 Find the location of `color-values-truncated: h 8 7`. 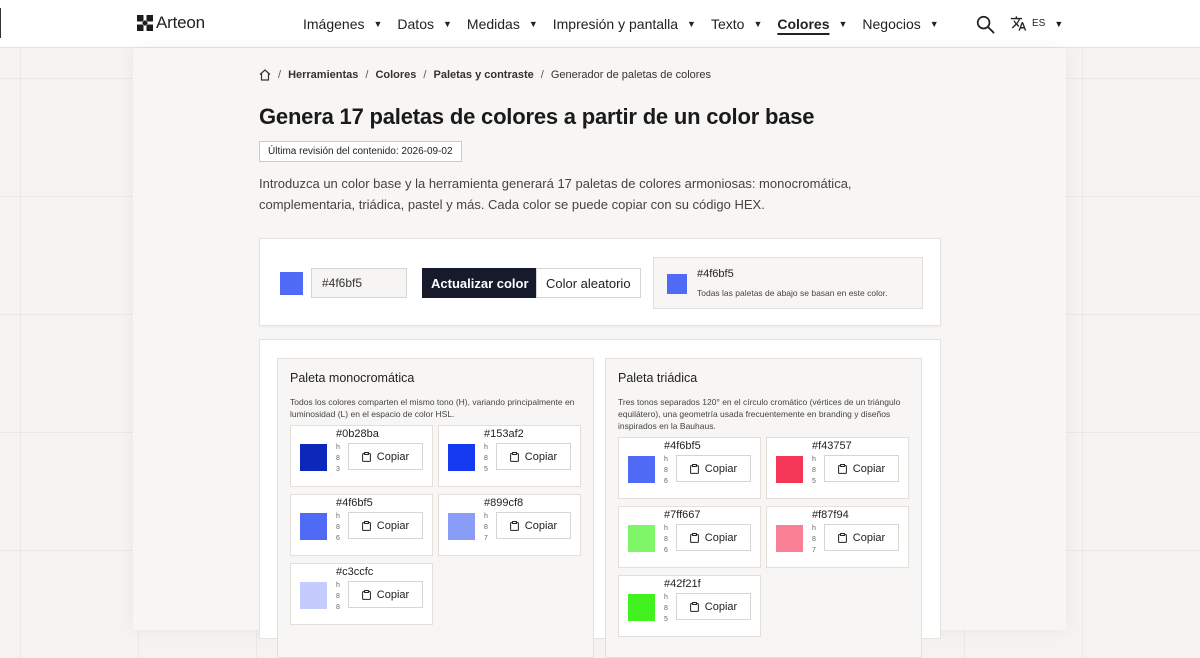

color-values-truncated: h 8 7 is located at coordinates (814, 543).